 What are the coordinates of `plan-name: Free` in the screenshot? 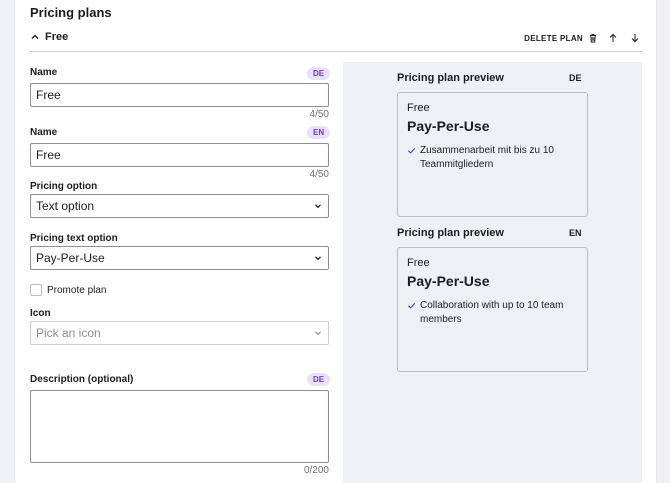 It's located at (57, 37).